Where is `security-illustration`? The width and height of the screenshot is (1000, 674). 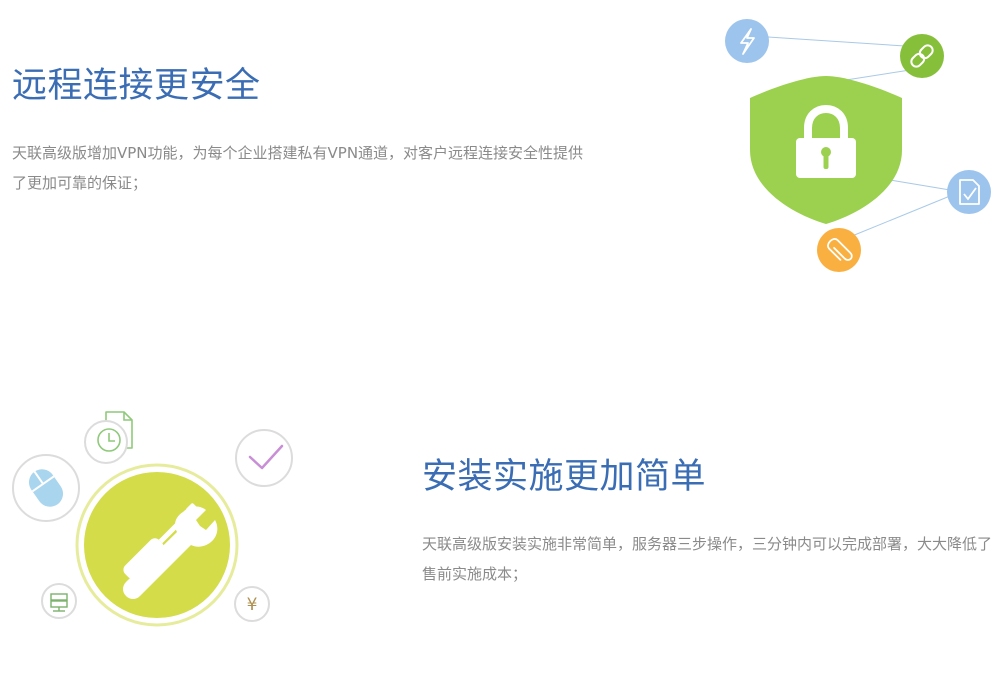 security-illustration is located at coordinates (858, 145).